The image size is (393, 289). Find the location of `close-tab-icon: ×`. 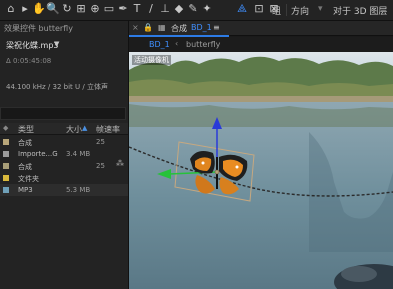

close-tab-icon: × is located at coordinates (135, 27).